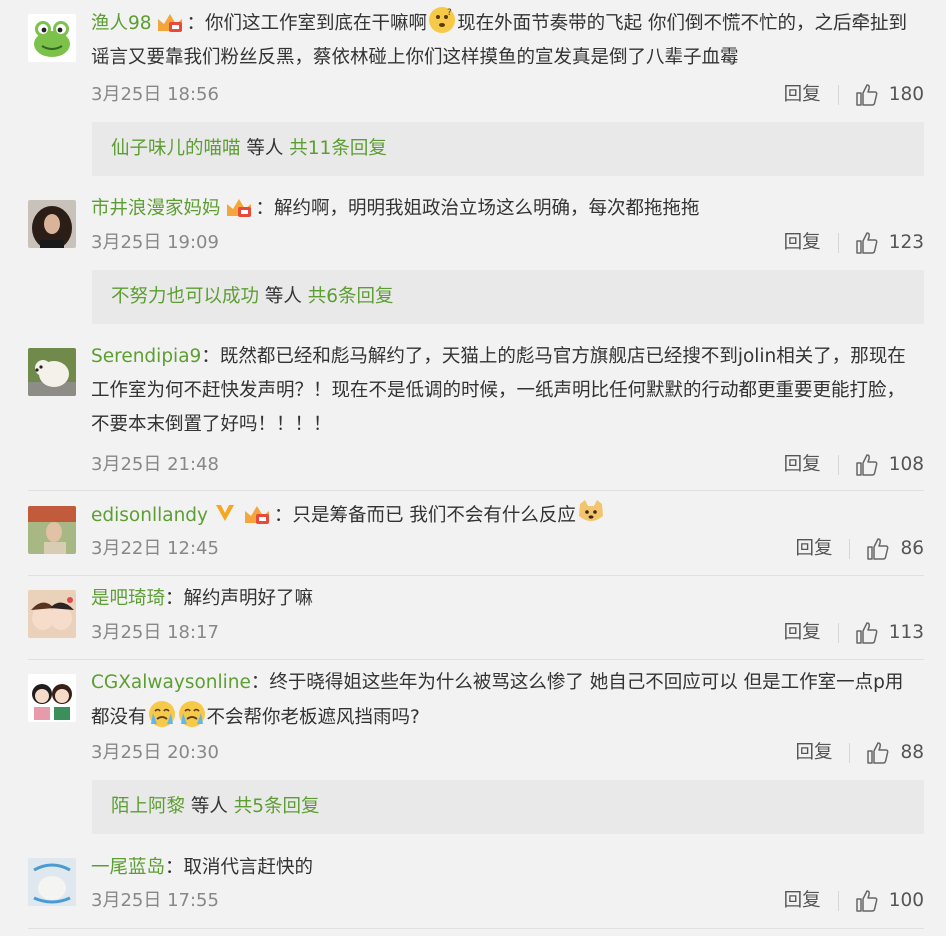 Image resolution: width=946 pixels, height=936 pixels. Describe the element at coordinates (224, 513) in the screenshot. I see `v-verified-icon` at that location.